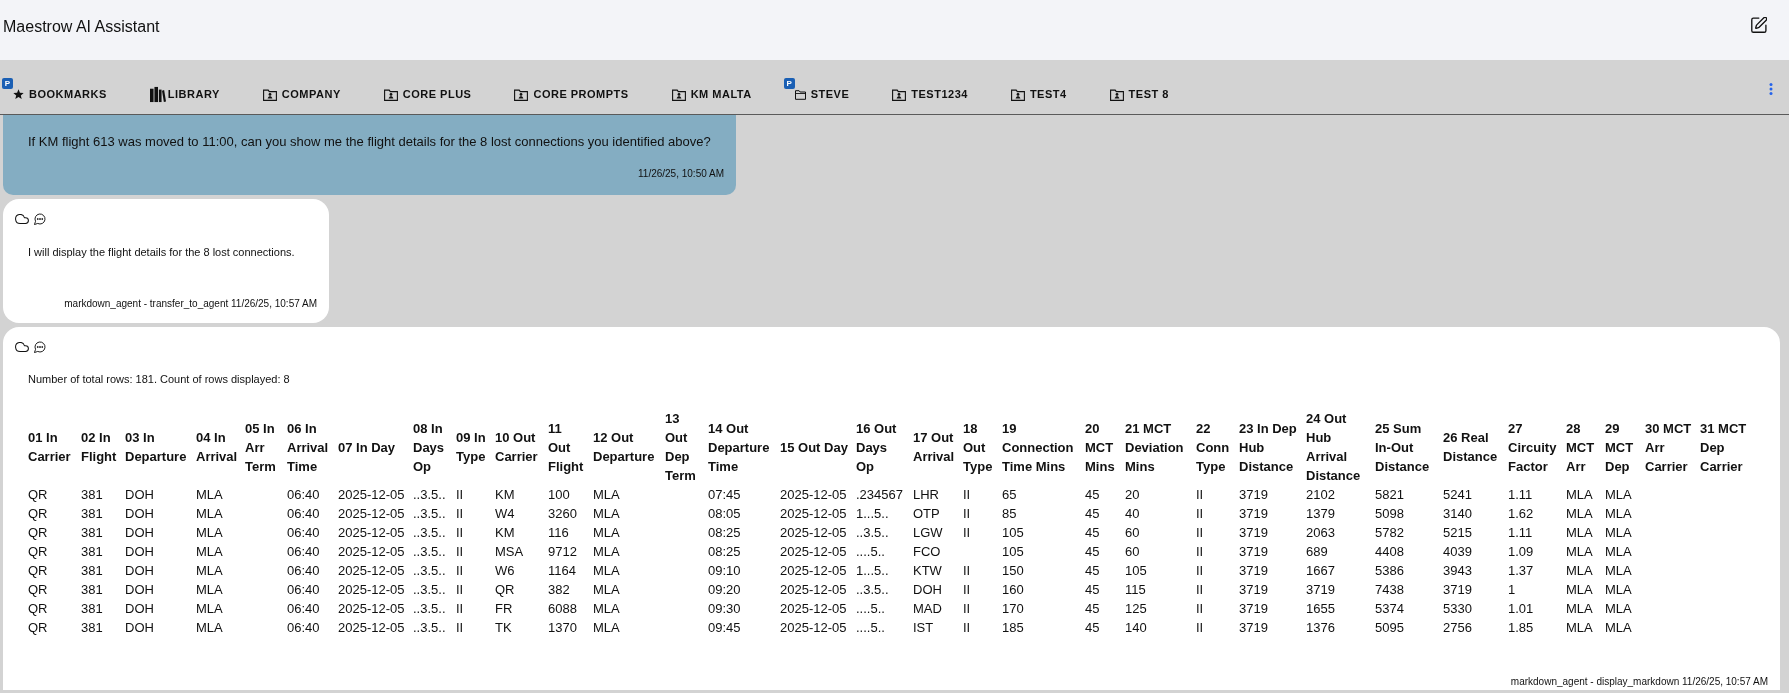 Image resolution: width=1789 pixels, height=693 pixels. What do you see at coordinates (928, 532) in the screenshot?
I see `table-cell: LGW` at bounding box center [928, 532].